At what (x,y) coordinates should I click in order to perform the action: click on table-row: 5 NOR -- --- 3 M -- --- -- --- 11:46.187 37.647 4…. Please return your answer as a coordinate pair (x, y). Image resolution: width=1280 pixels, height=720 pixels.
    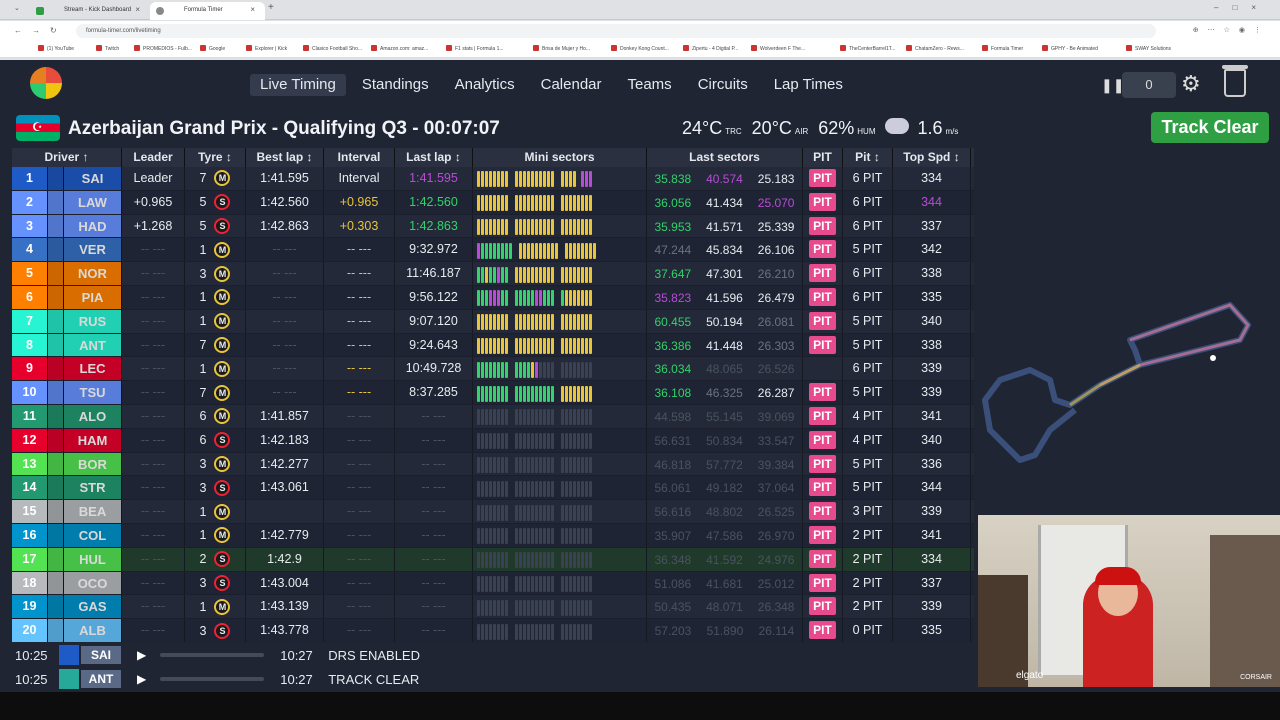
    Looking at the image, I should click on (493, 274).